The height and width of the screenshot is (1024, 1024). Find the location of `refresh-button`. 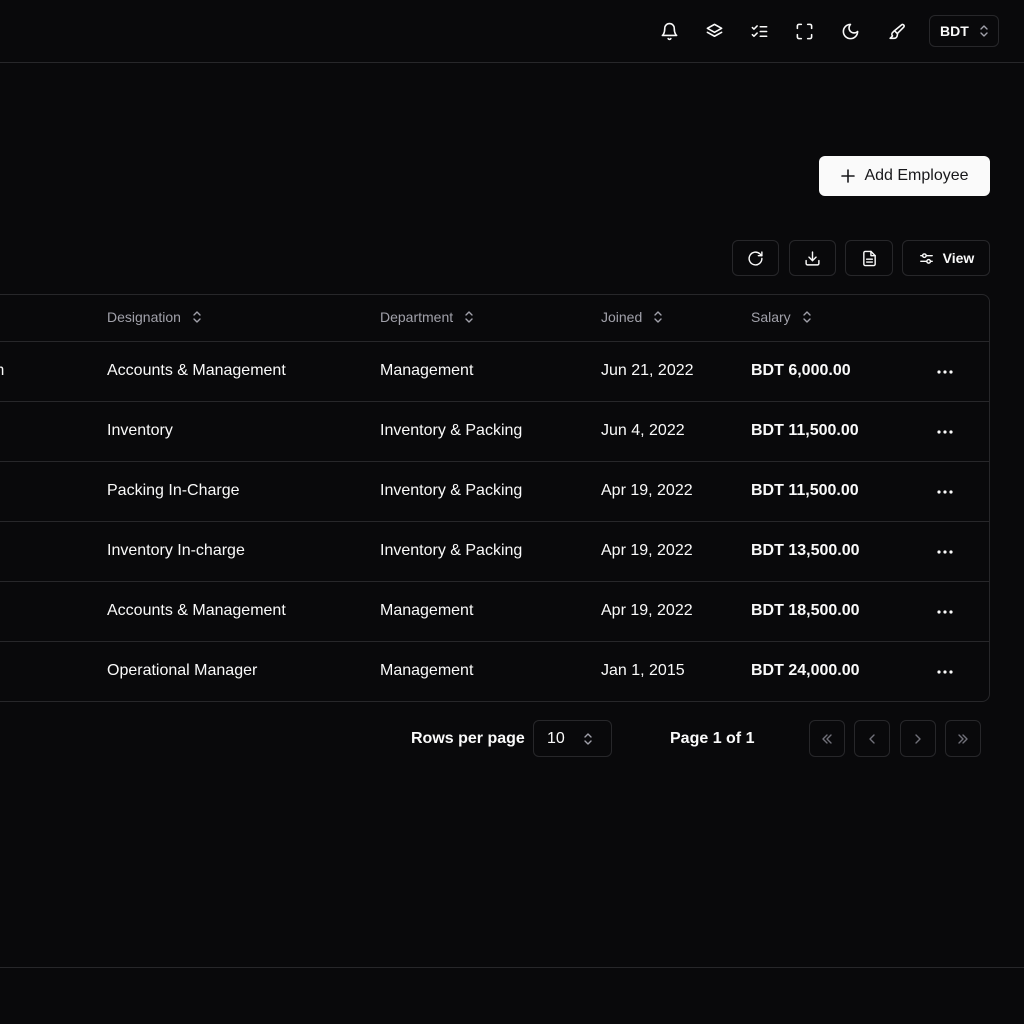

refresh-button is located at coordinates (755, 258).